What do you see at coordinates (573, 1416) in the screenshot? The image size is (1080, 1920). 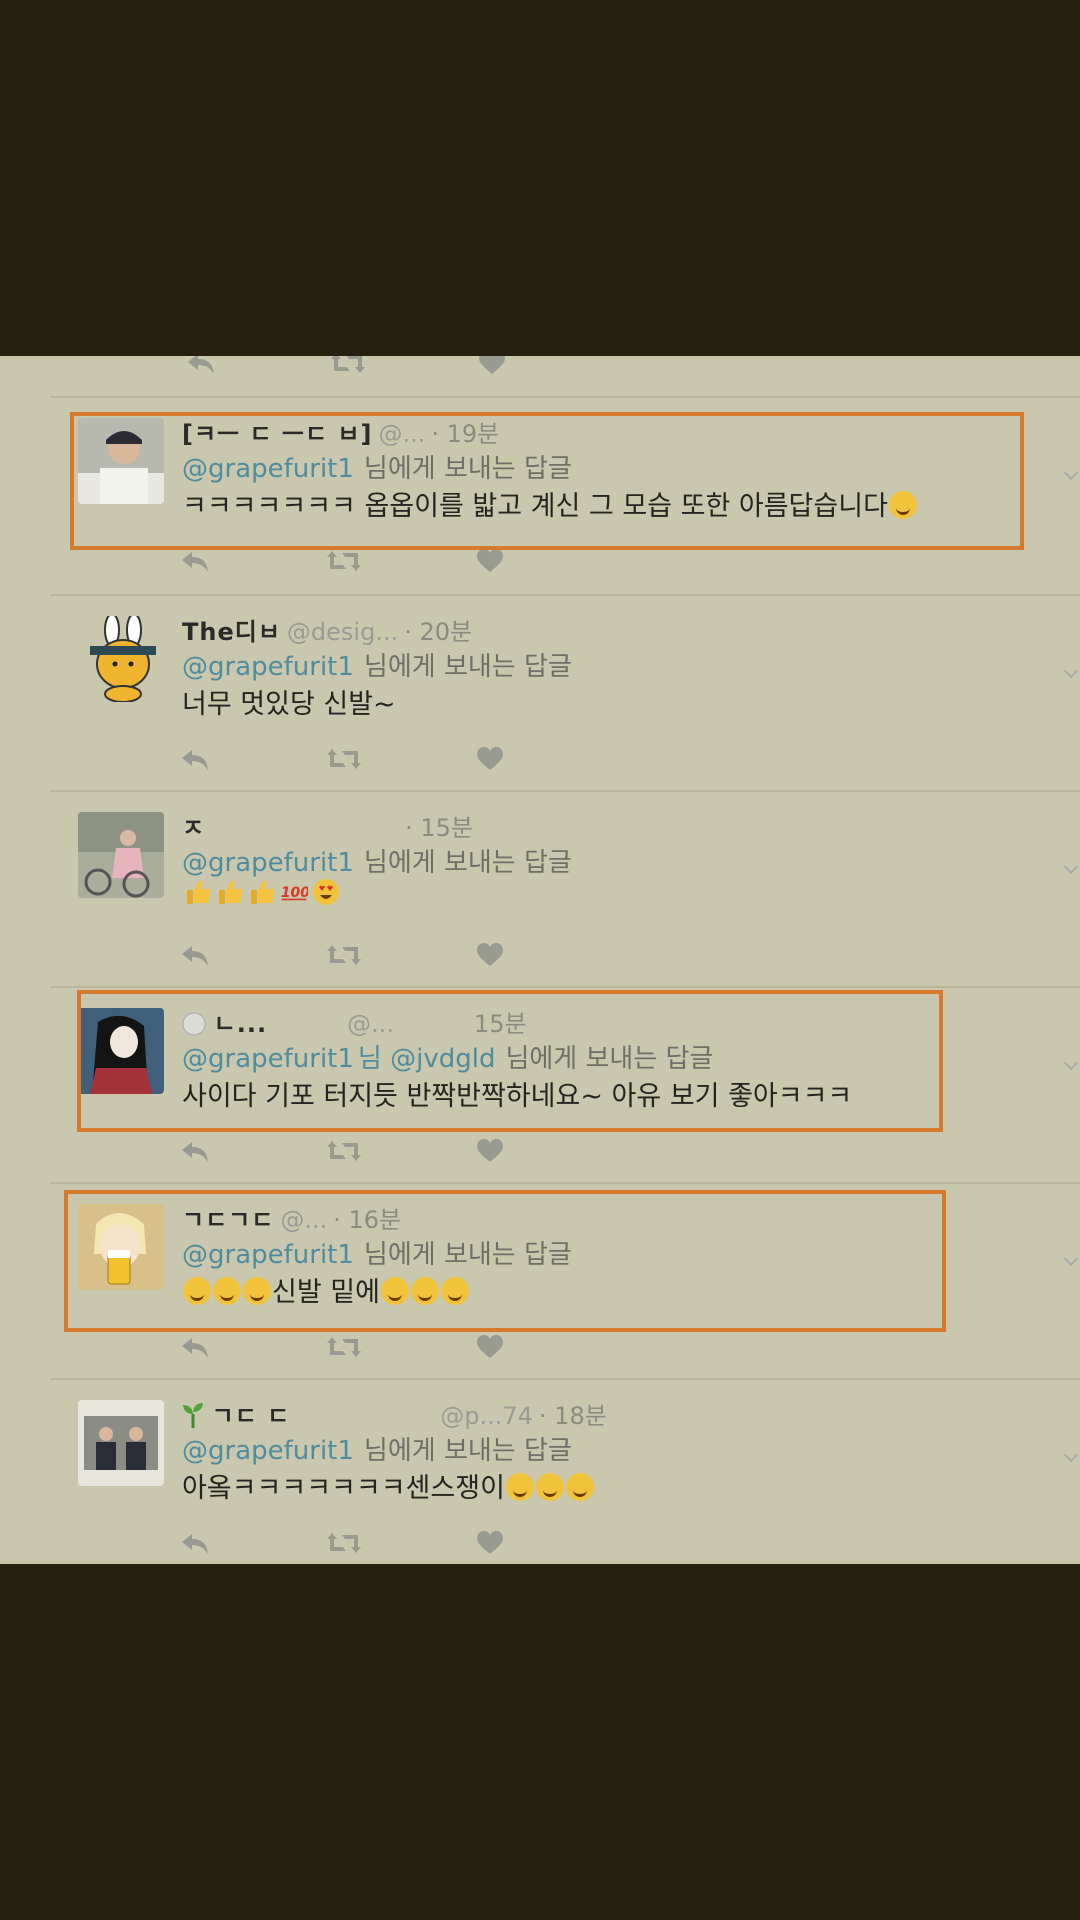 I see `timestamp: · 18분` at bounding box center [573, 1416].